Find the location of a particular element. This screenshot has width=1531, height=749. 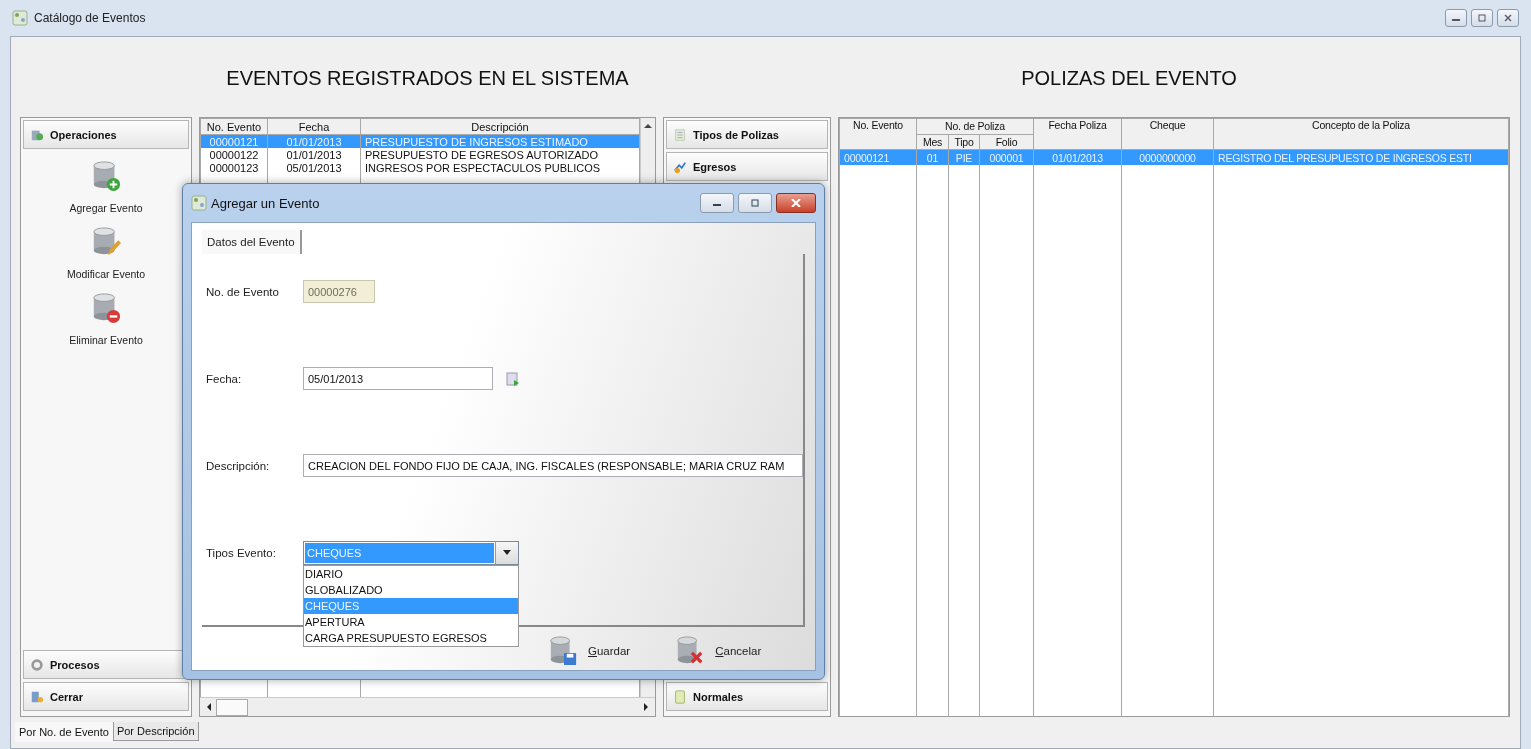

poliza-types-header: Tipos de Polizas is located at coordinates (747, 134).